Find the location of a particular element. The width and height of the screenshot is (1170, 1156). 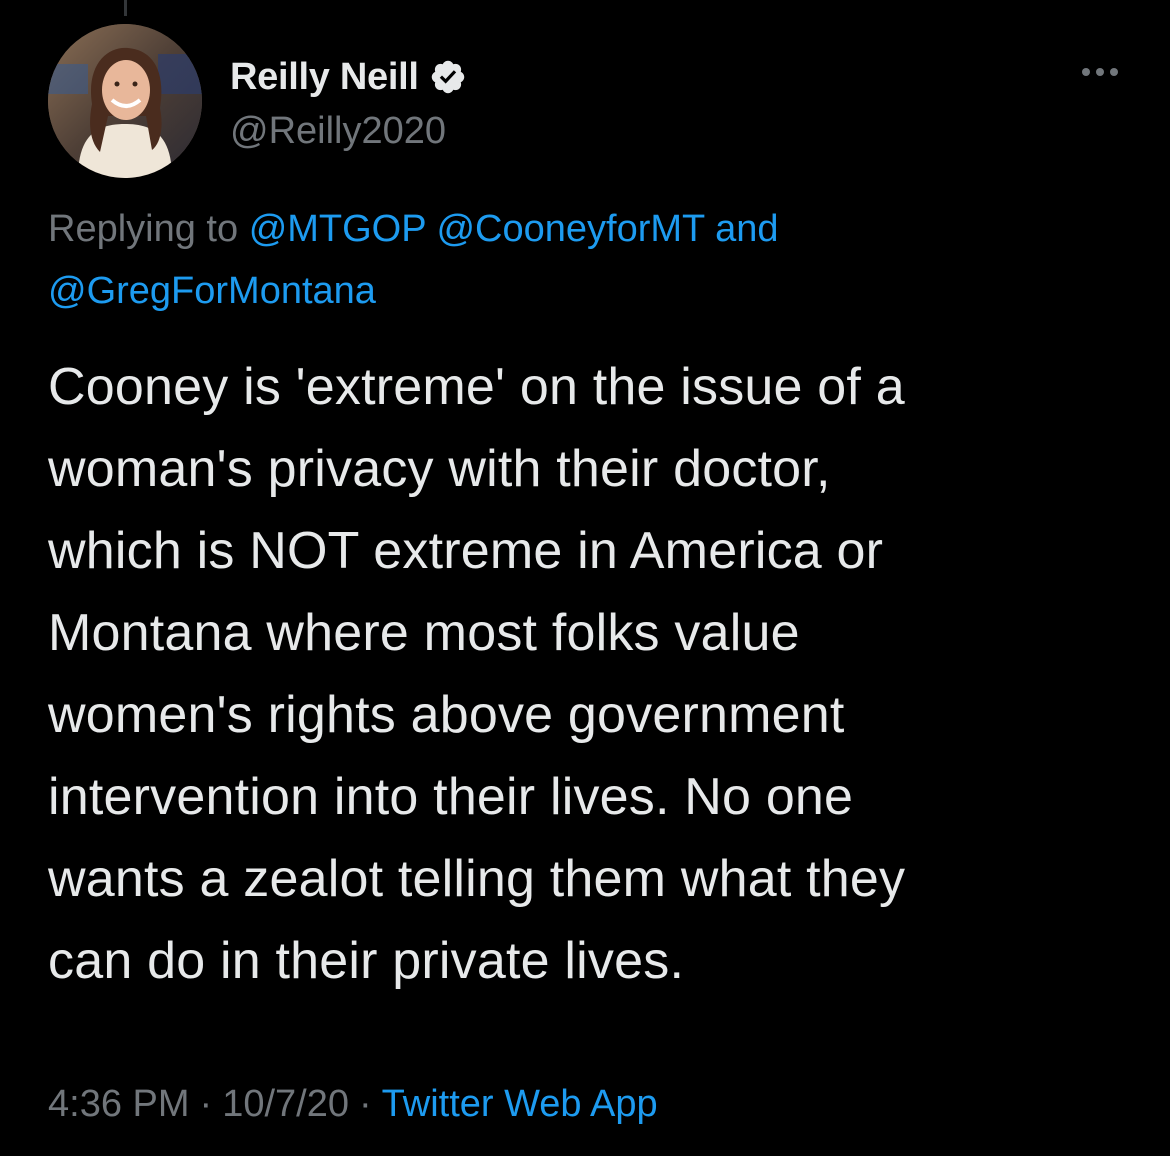

mention-link: @GregForMontana is located at coordinates (212, 291).